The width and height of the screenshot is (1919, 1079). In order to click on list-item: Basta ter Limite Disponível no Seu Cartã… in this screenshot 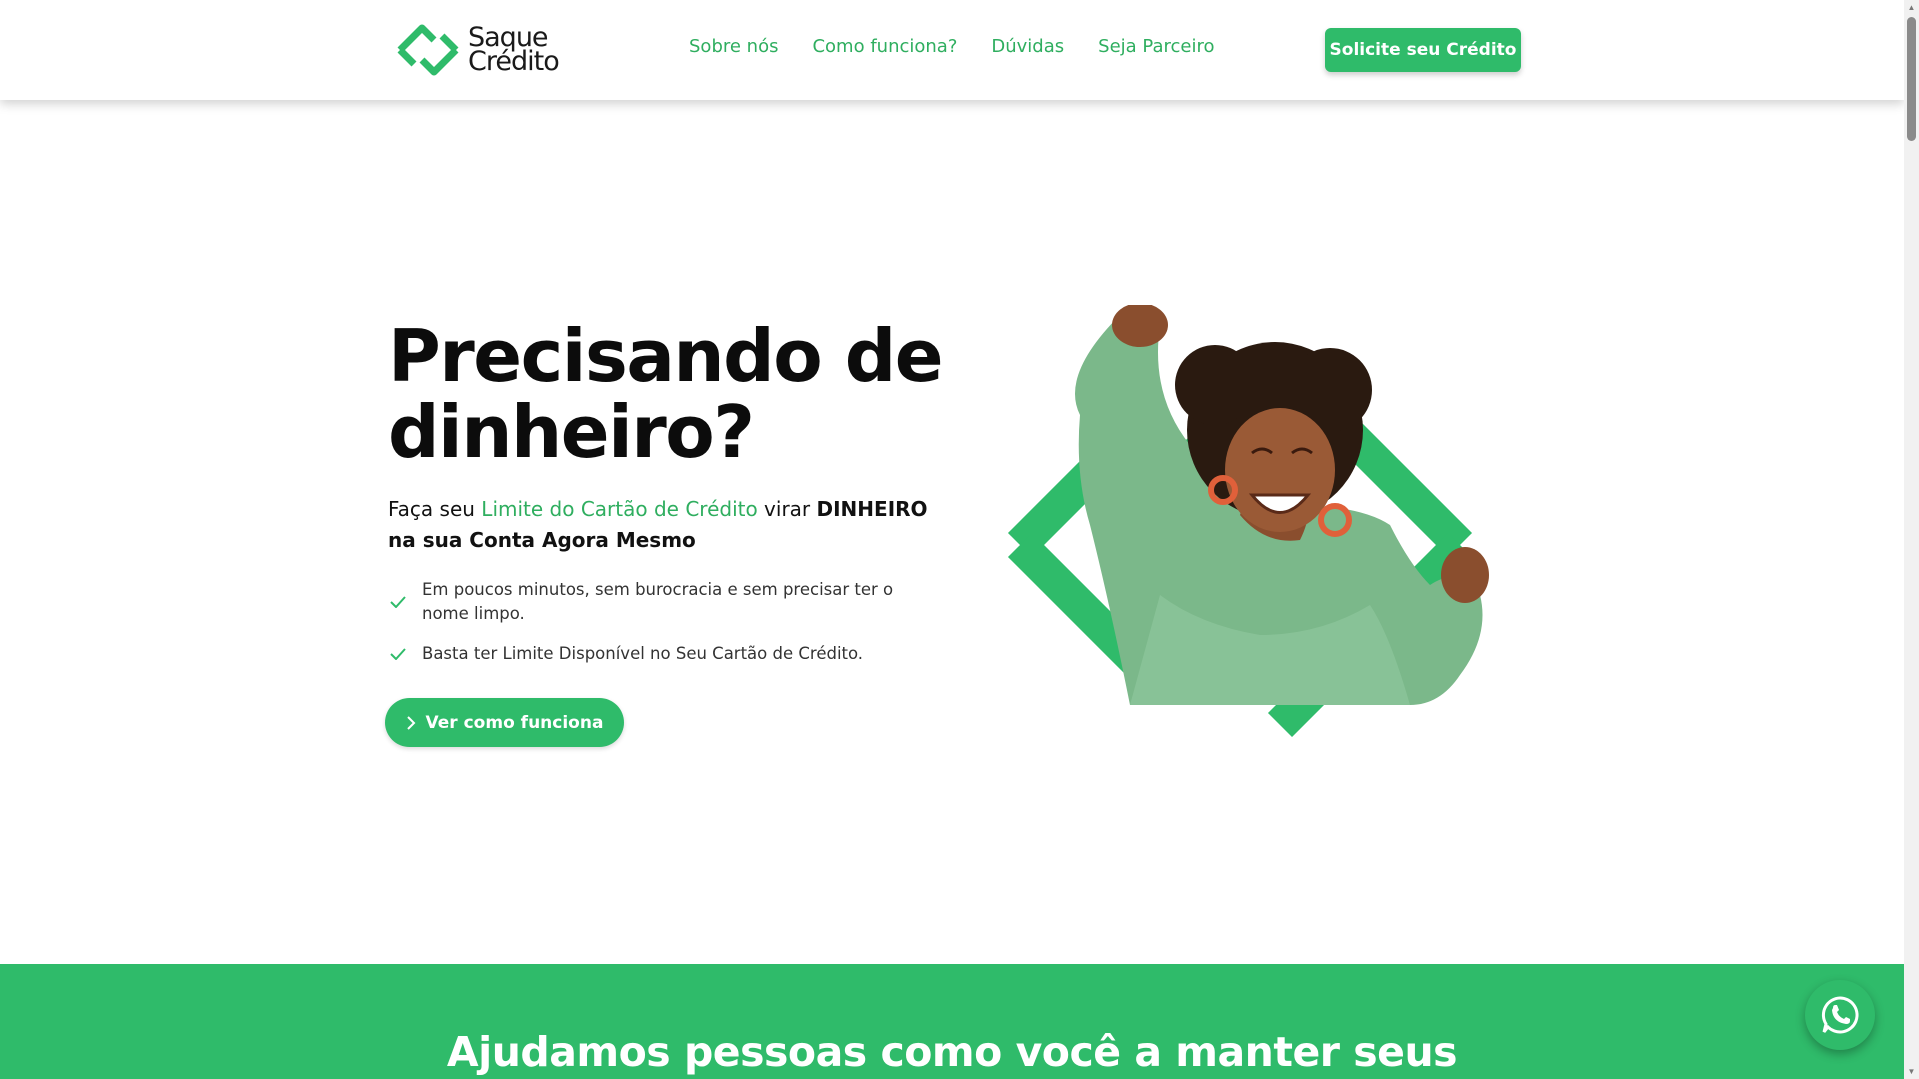, I will do `click(650, 654)`.